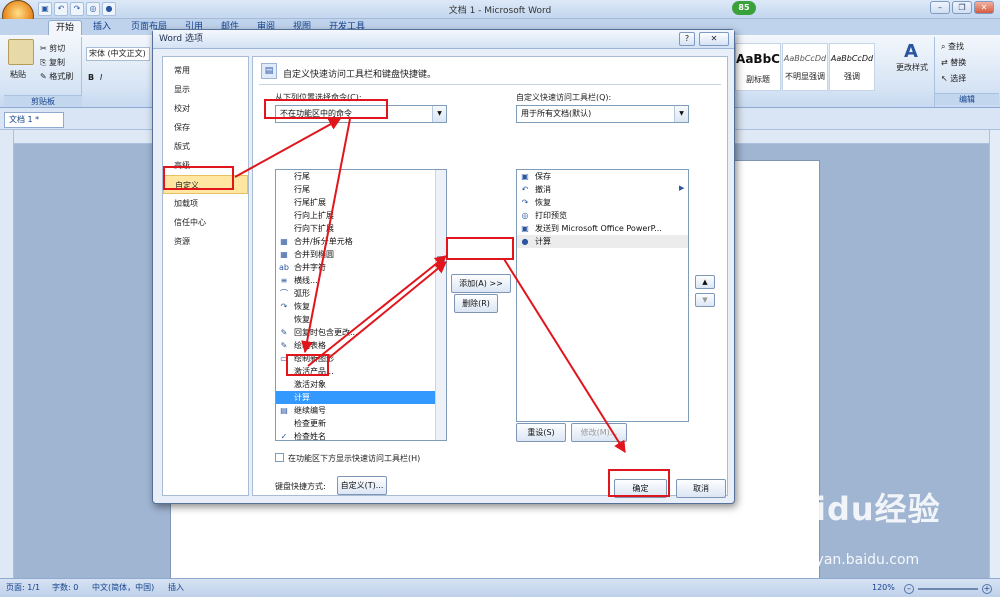  I want to click on redo-icon: ↷, so click(77, 9).